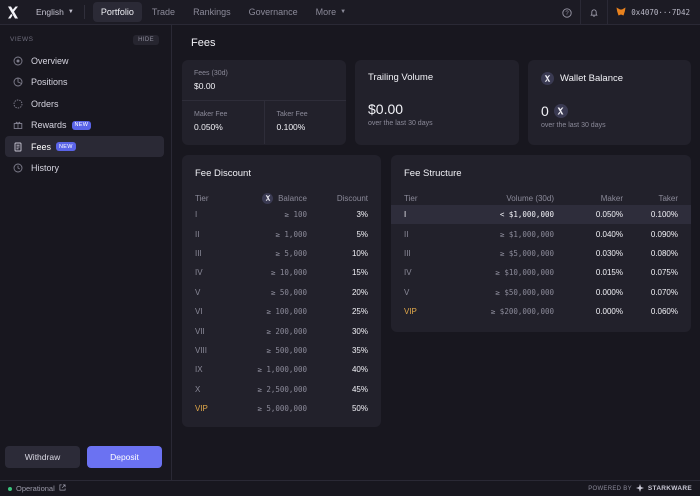 This screenshot has height=496, width=700. What do you see at coordinates (83, 457) in the screenshot?
I see `sidebar-actions: Withdraw Deposit` at bounding box center [83, 457].